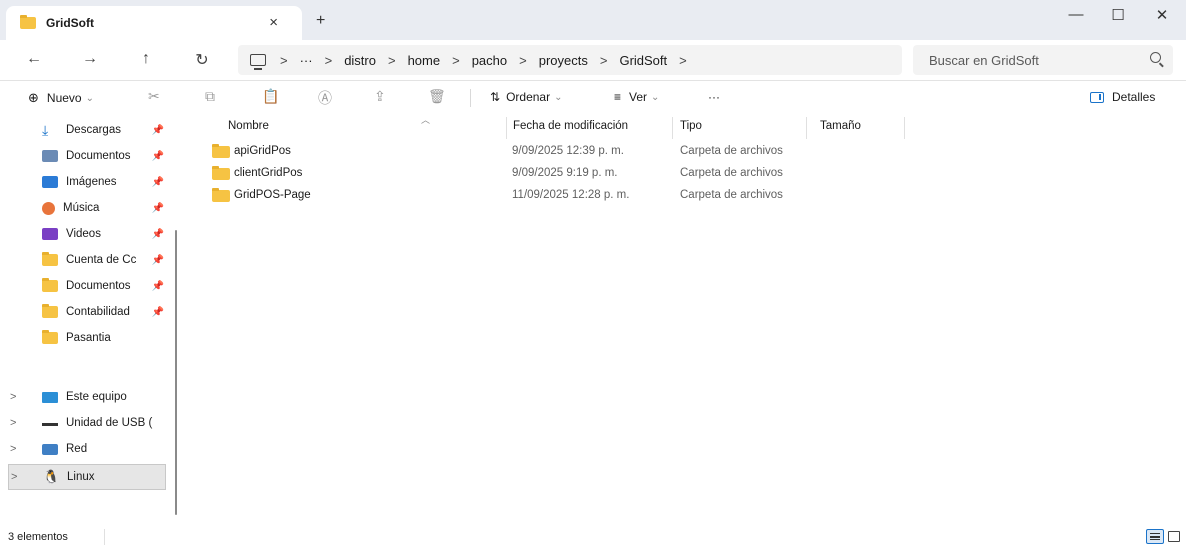  I want to click on sidebar-item-usb: > Unidad de USB (, so click(87, 423).